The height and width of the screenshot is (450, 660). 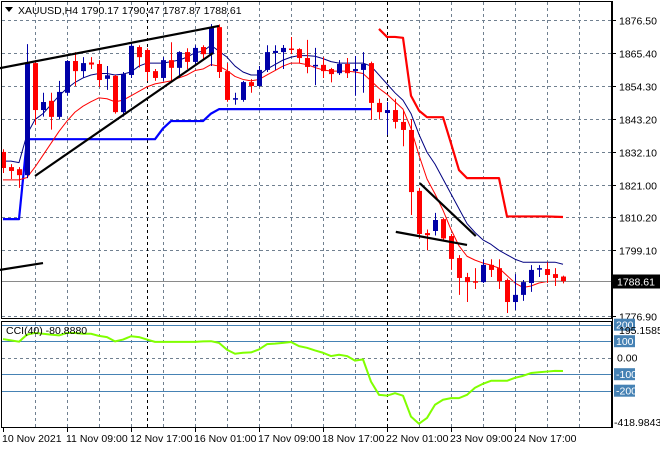 What do you see at coordinates (638, 252) in the screenshot?
I see `price-axis-label: 1799.10` at bounding box center [638, 252].